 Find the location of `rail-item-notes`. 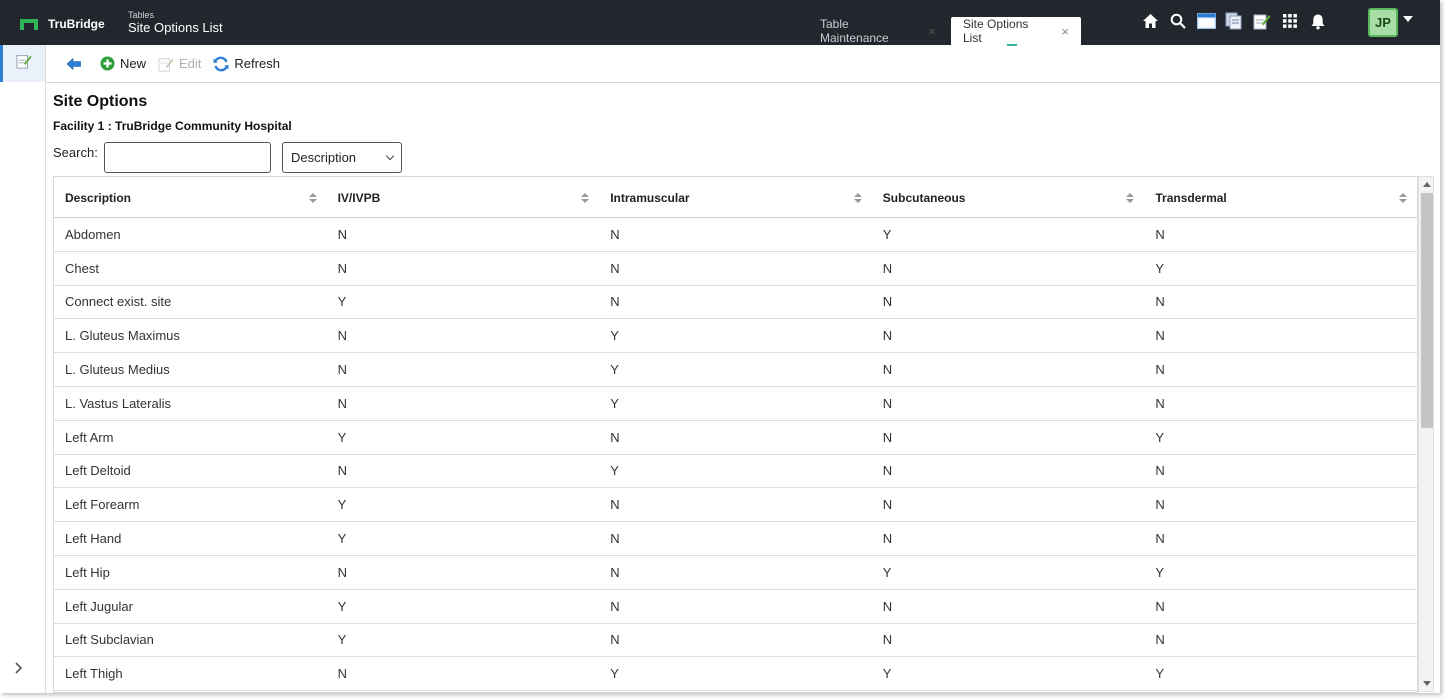

rail-item-notes is located at coordinates (22, 63).